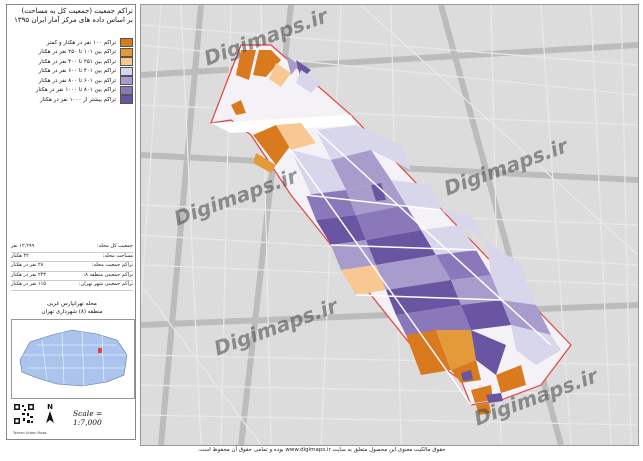  Describe the element at coordinates (23, 246) in the screenshot. I see `stat-value: ۱۲,۲۹۹ نفر` at that location.